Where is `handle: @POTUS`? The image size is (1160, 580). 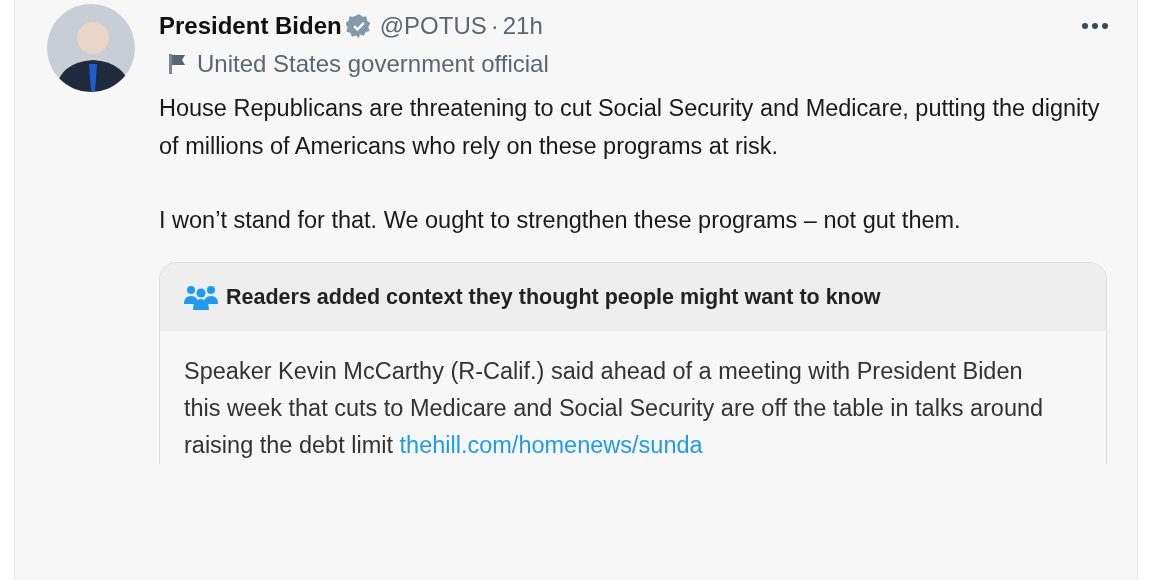
handle: @POTUS is located at coordinates (433, 26).